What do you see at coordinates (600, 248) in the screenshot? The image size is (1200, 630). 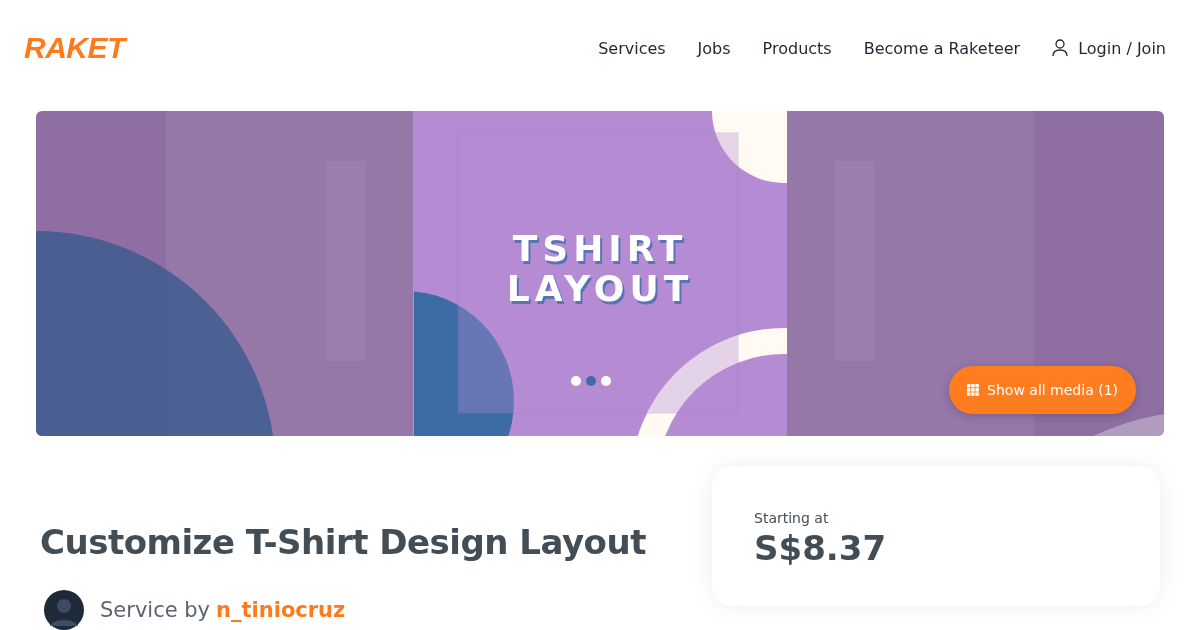 I see `image-caption: TSHIRT` at bounding box center [600, 248].